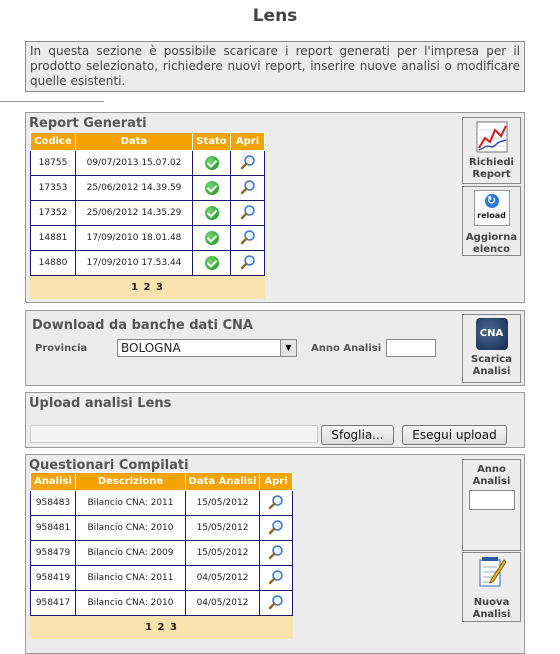 The height and width of the screenshot is (654, 560). Describe the element at coordinates (53, 528) in the screenshot. I see `analisi-cell: 958481` at that location.